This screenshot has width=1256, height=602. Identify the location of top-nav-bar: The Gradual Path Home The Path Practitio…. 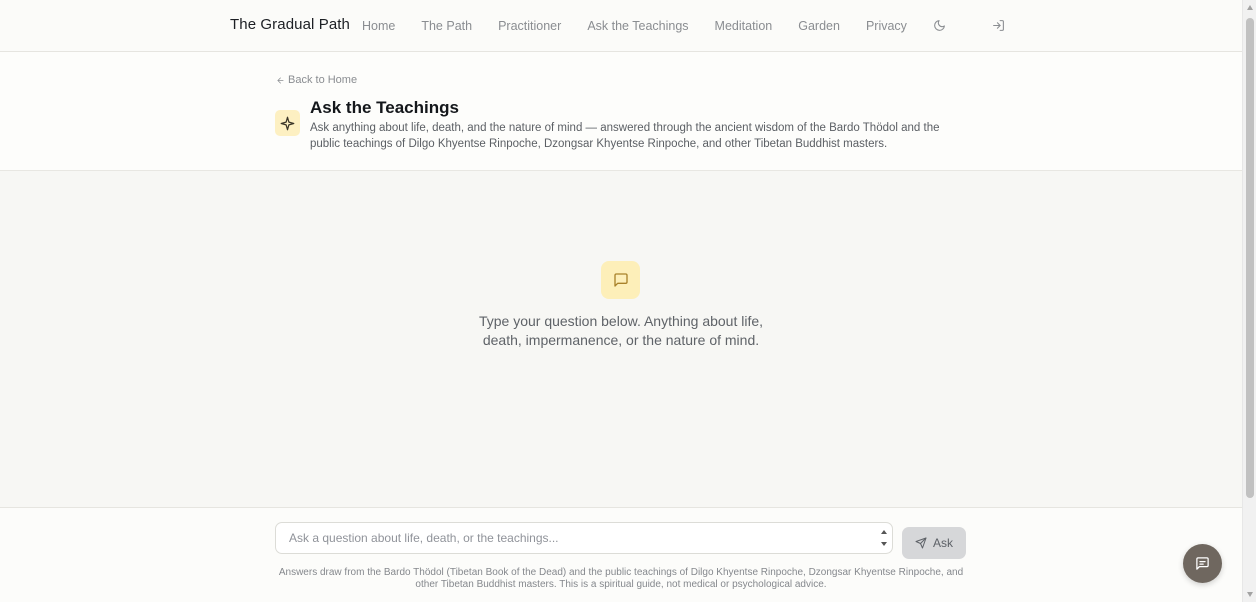
(621, 26).